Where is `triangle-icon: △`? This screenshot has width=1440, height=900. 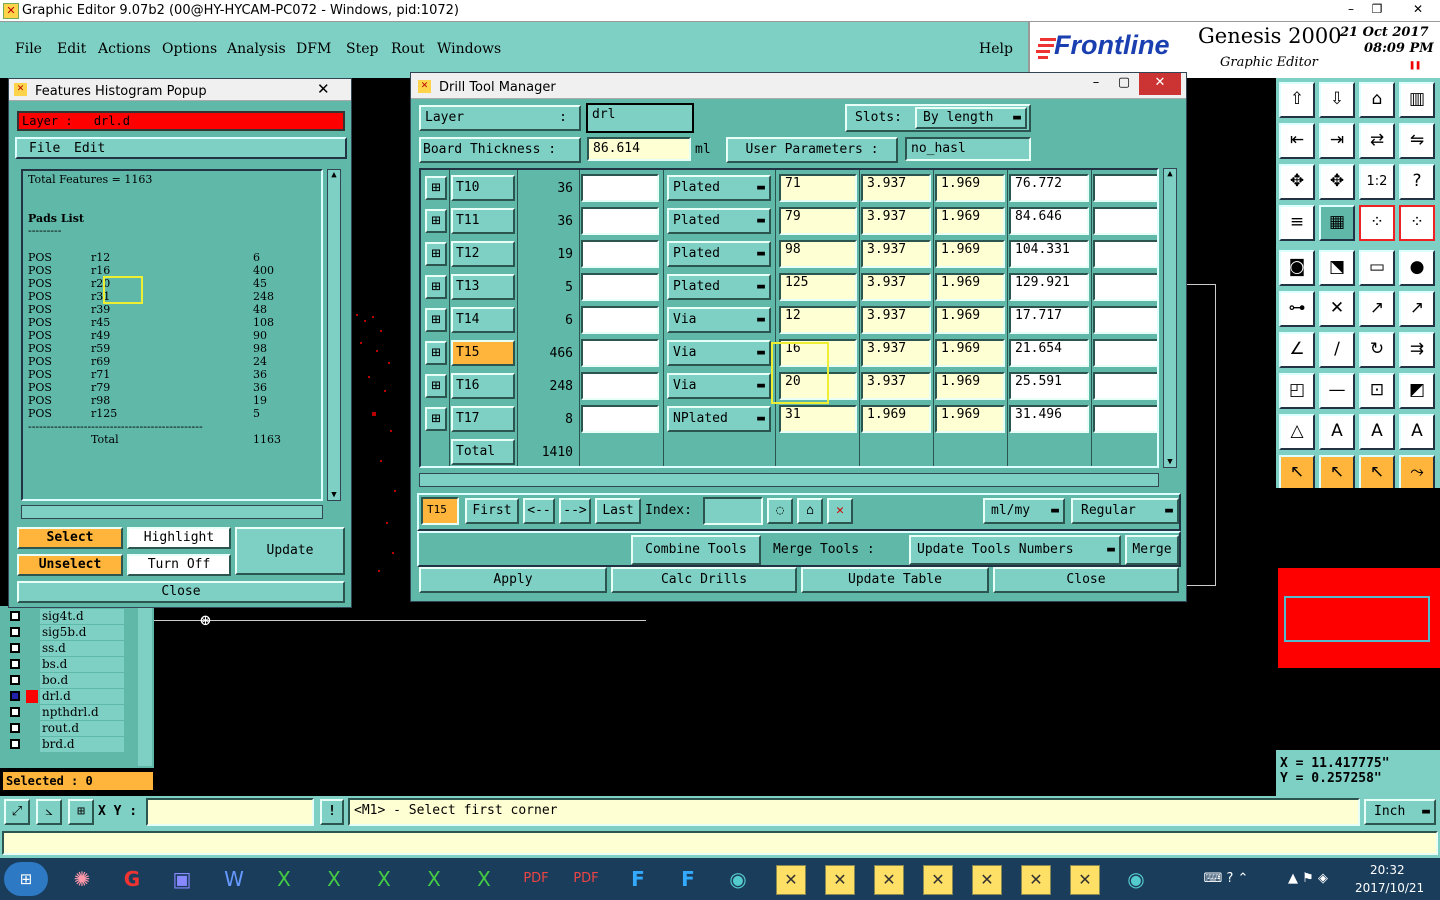 triangle-icon: △ is located at coordinates (1297, 432).